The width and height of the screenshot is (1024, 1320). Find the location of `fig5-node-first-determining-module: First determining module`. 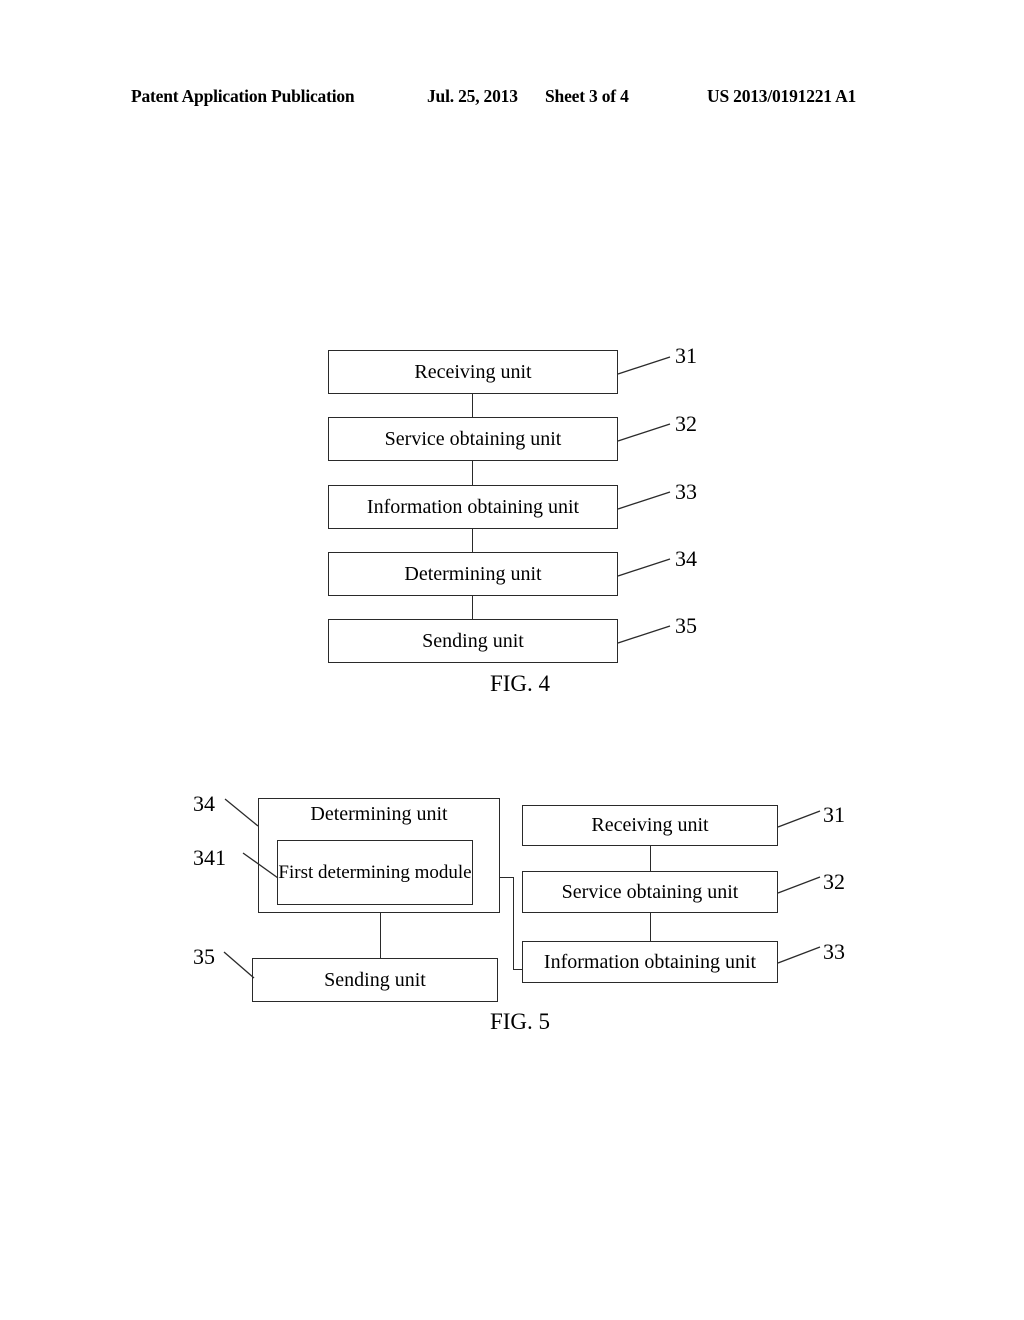

fig5-node-first-determining-module: First determining module is located at coordinates (375, 872).